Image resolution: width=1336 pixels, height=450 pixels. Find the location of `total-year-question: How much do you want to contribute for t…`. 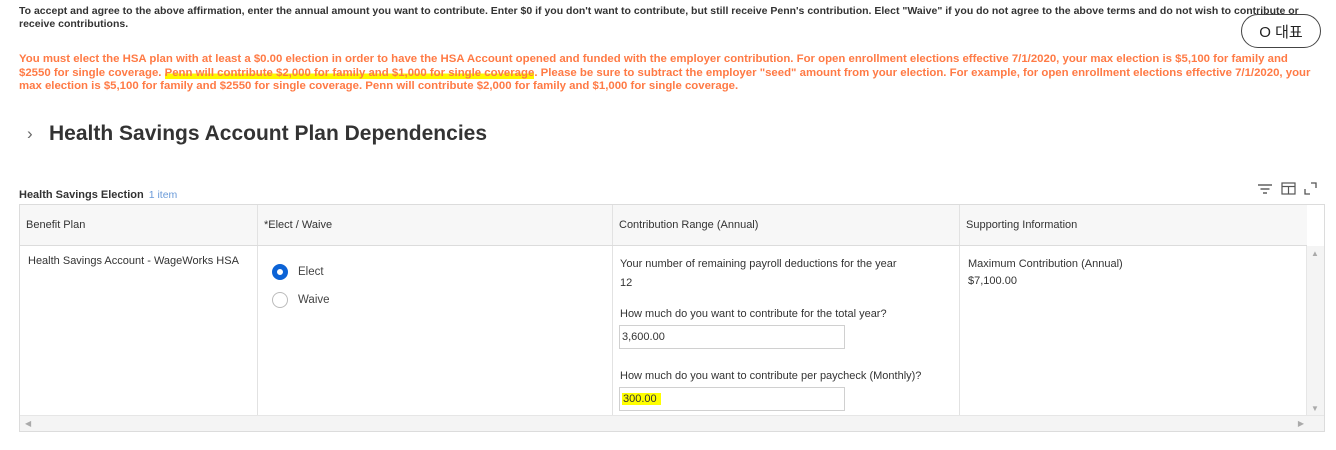

total-year-question: How much do you want to contribute for t… is located at coordinates (753, 314).